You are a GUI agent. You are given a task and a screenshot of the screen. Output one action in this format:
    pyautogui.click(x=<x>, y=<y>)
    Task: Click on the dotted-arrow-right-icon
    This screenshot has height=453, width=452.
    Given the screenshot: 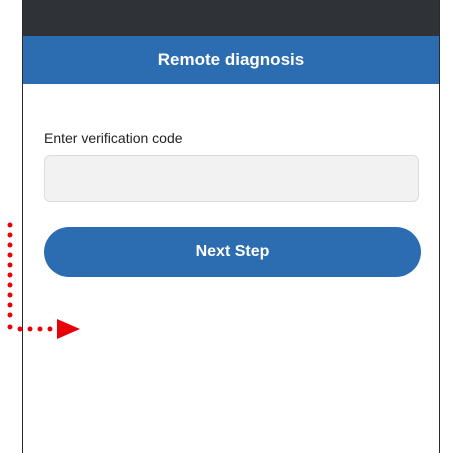 What is the action you would take?
    pyautogui.click(x=43, y=280)
    